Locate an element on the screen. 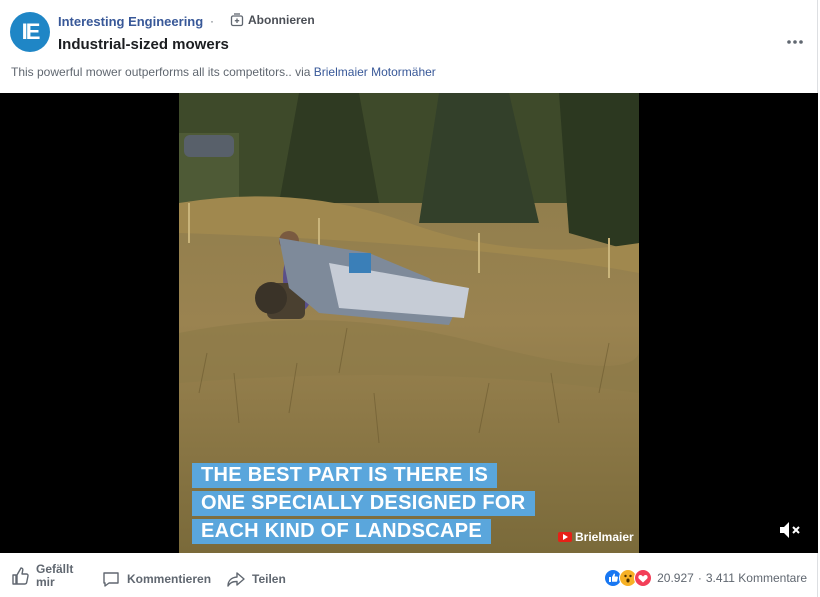 The width and height of the screenshot is (820, 597). youtube-watermark: Brielmaier is located at coordinates (596, 537).